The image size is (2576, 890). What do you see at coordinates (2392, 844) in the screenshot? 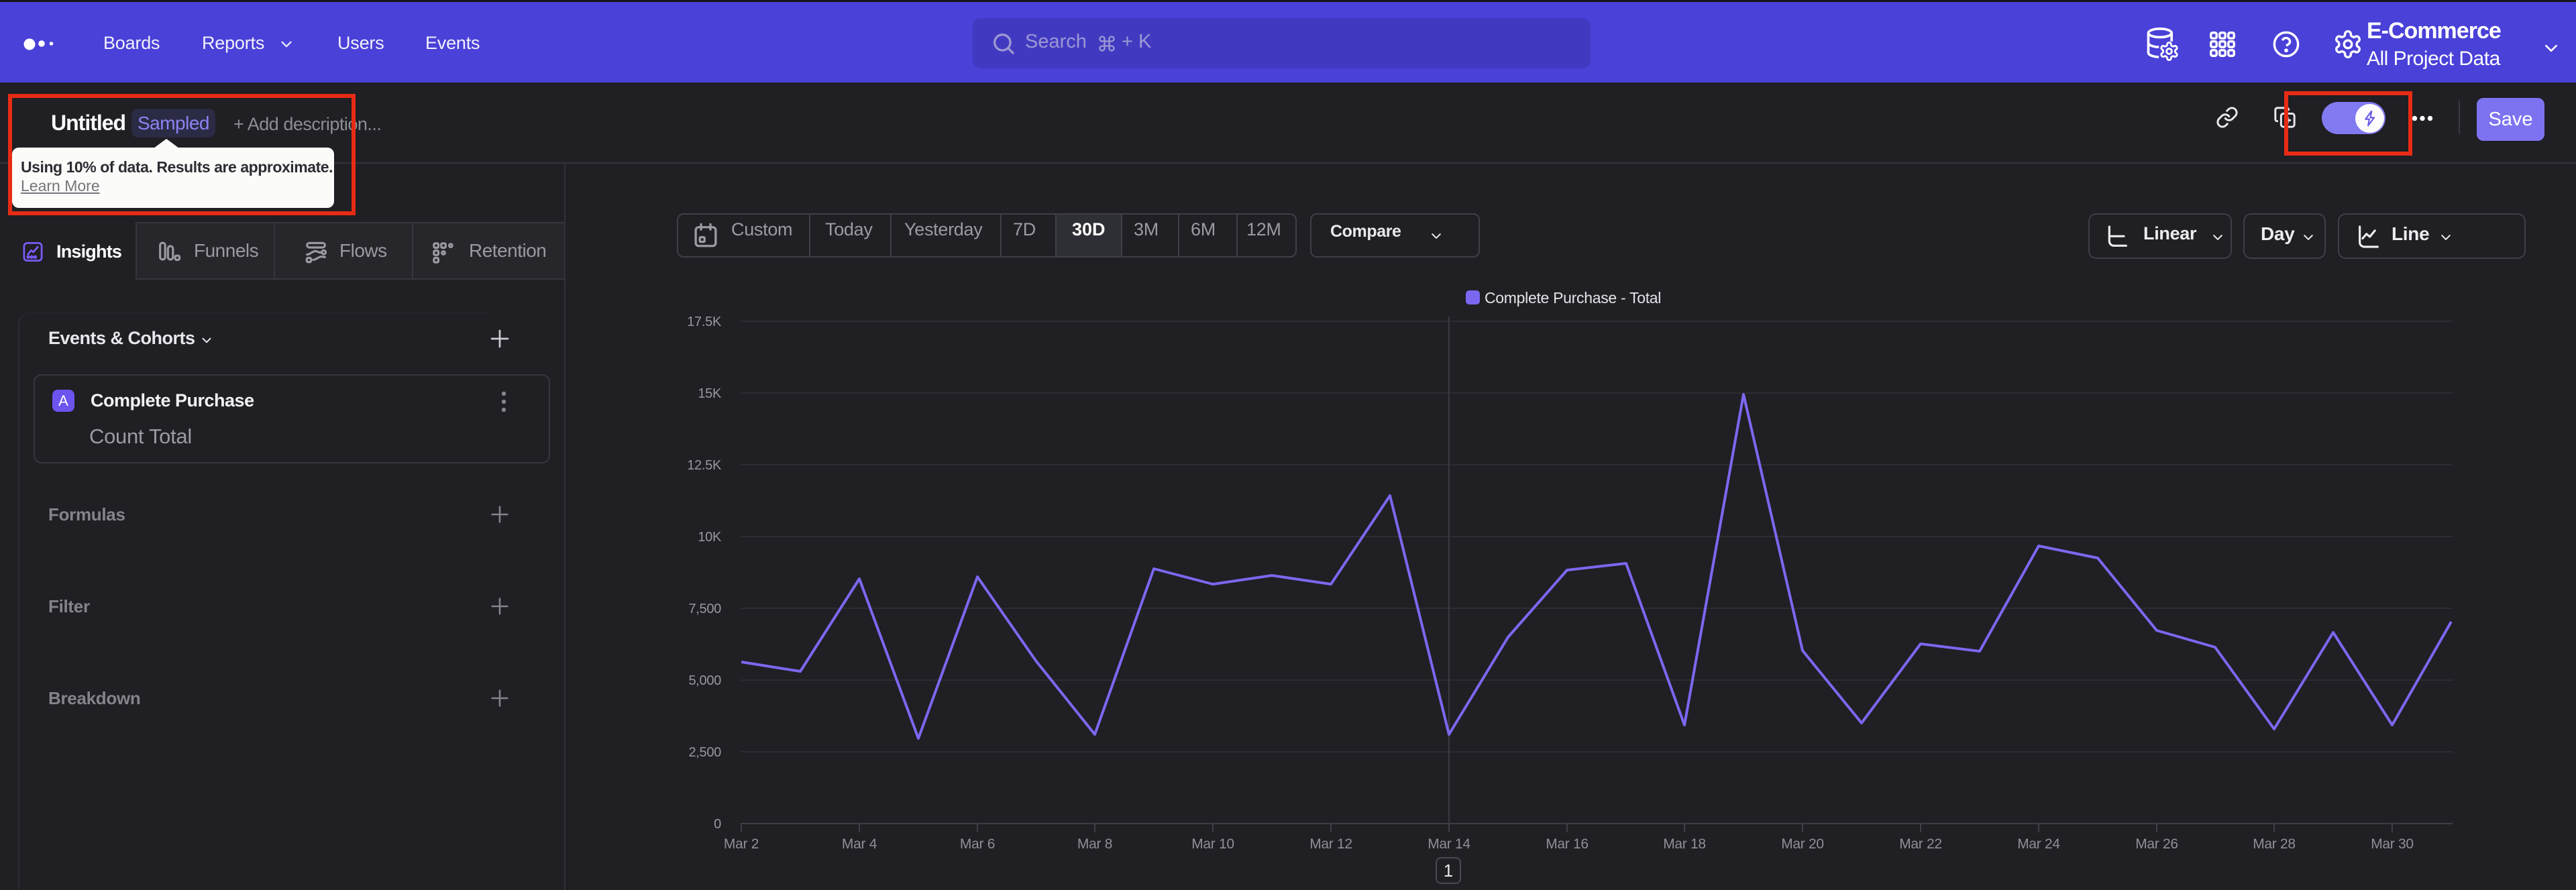
I see `svg-text: Mar 30` at bounding box center [2392, 844].